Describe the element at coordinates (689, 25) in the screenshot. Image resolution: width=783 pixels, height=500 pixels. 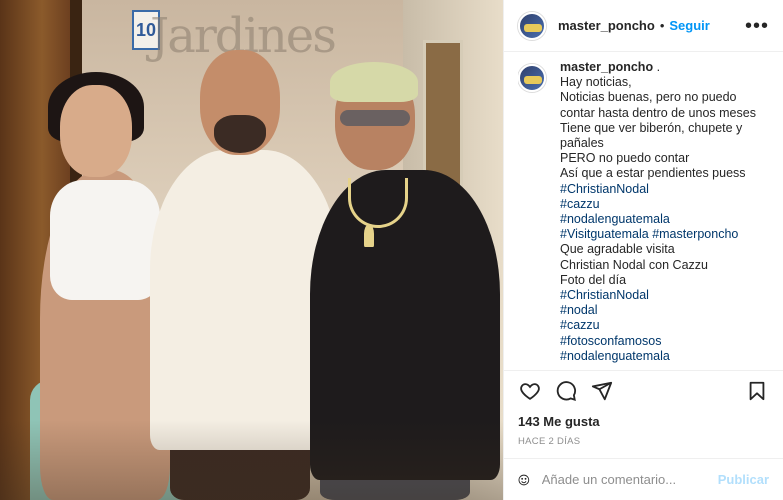
I see `follow-button: Seguir` at that location.